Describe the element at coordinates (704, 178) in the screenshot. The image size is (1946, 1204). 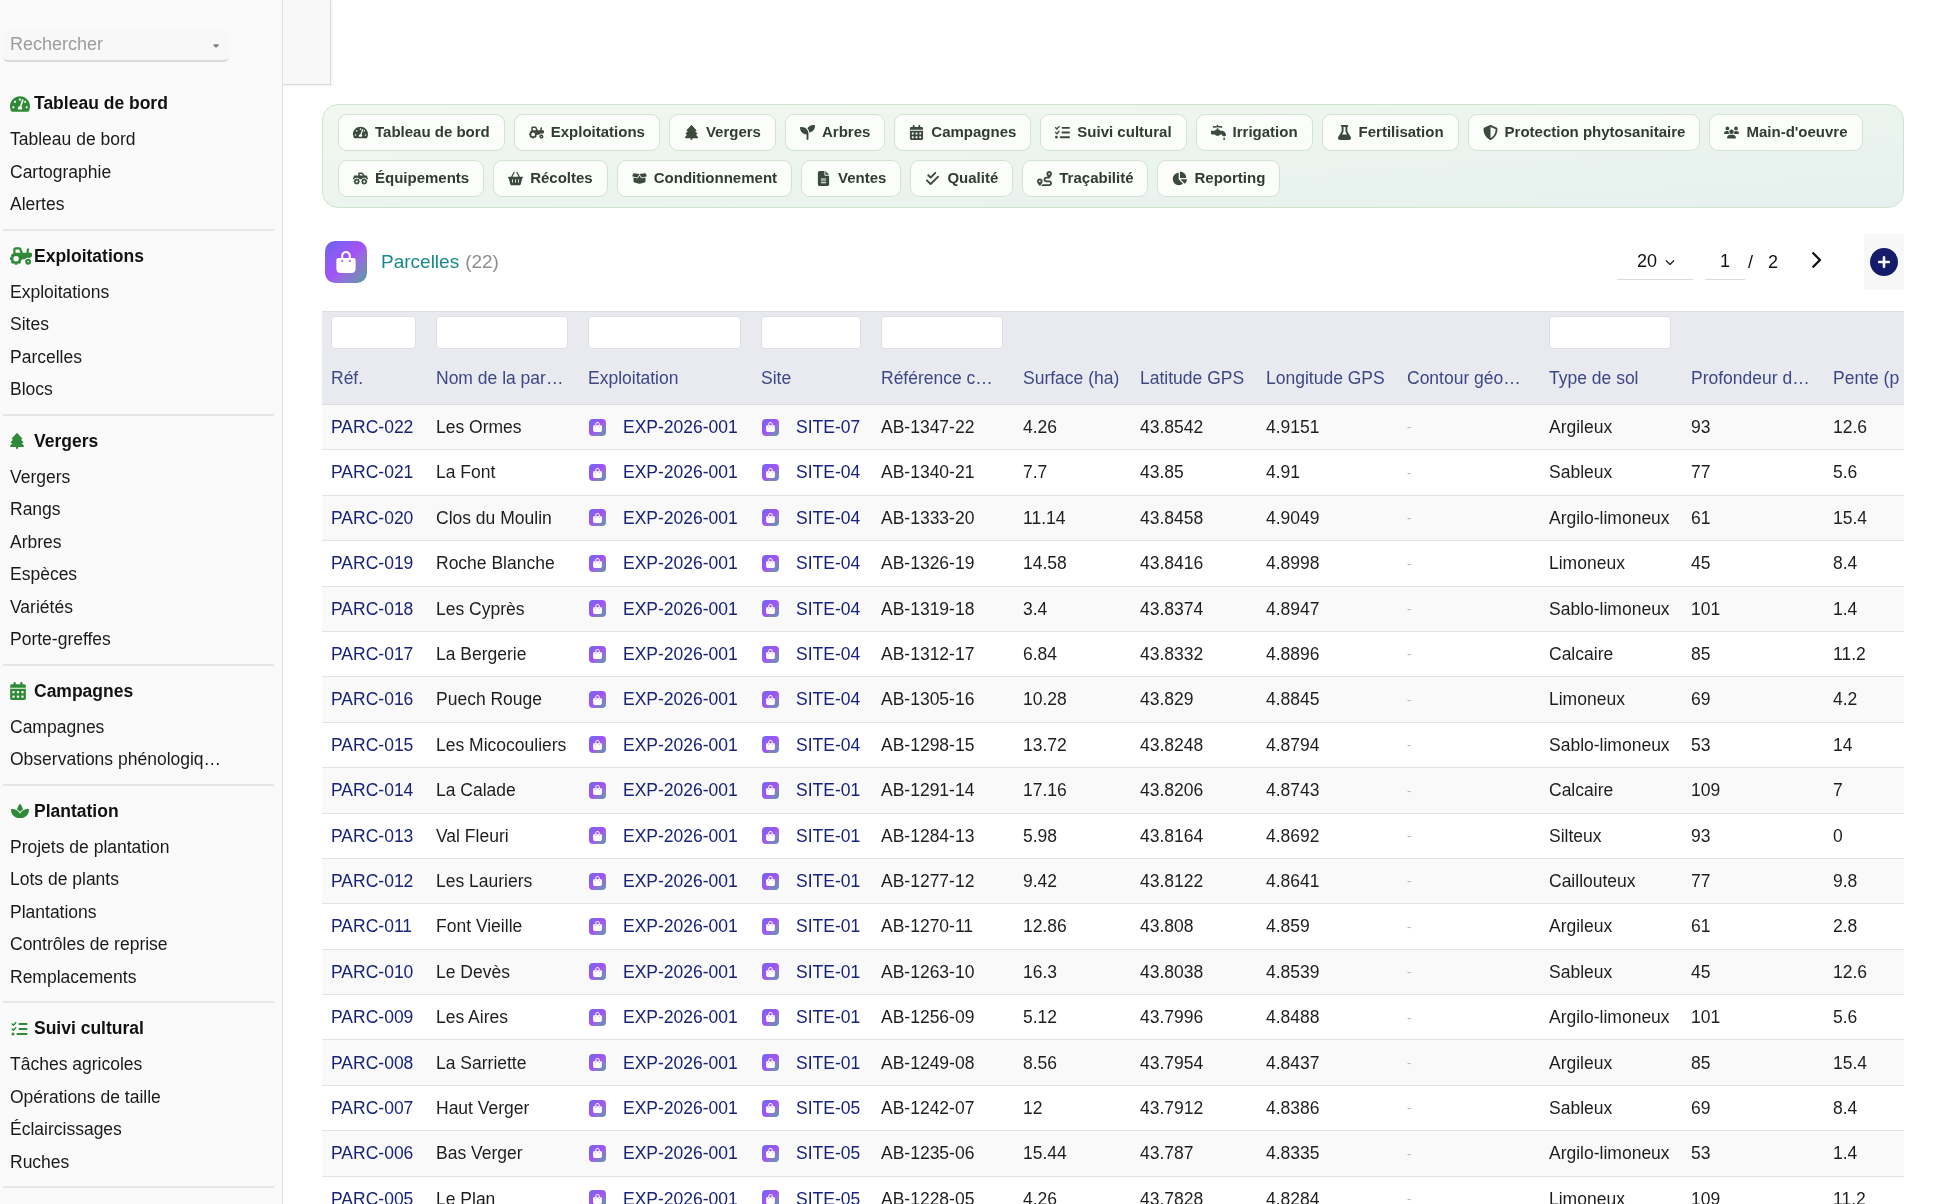
I see `module-tab: Conditionnement` at that location.